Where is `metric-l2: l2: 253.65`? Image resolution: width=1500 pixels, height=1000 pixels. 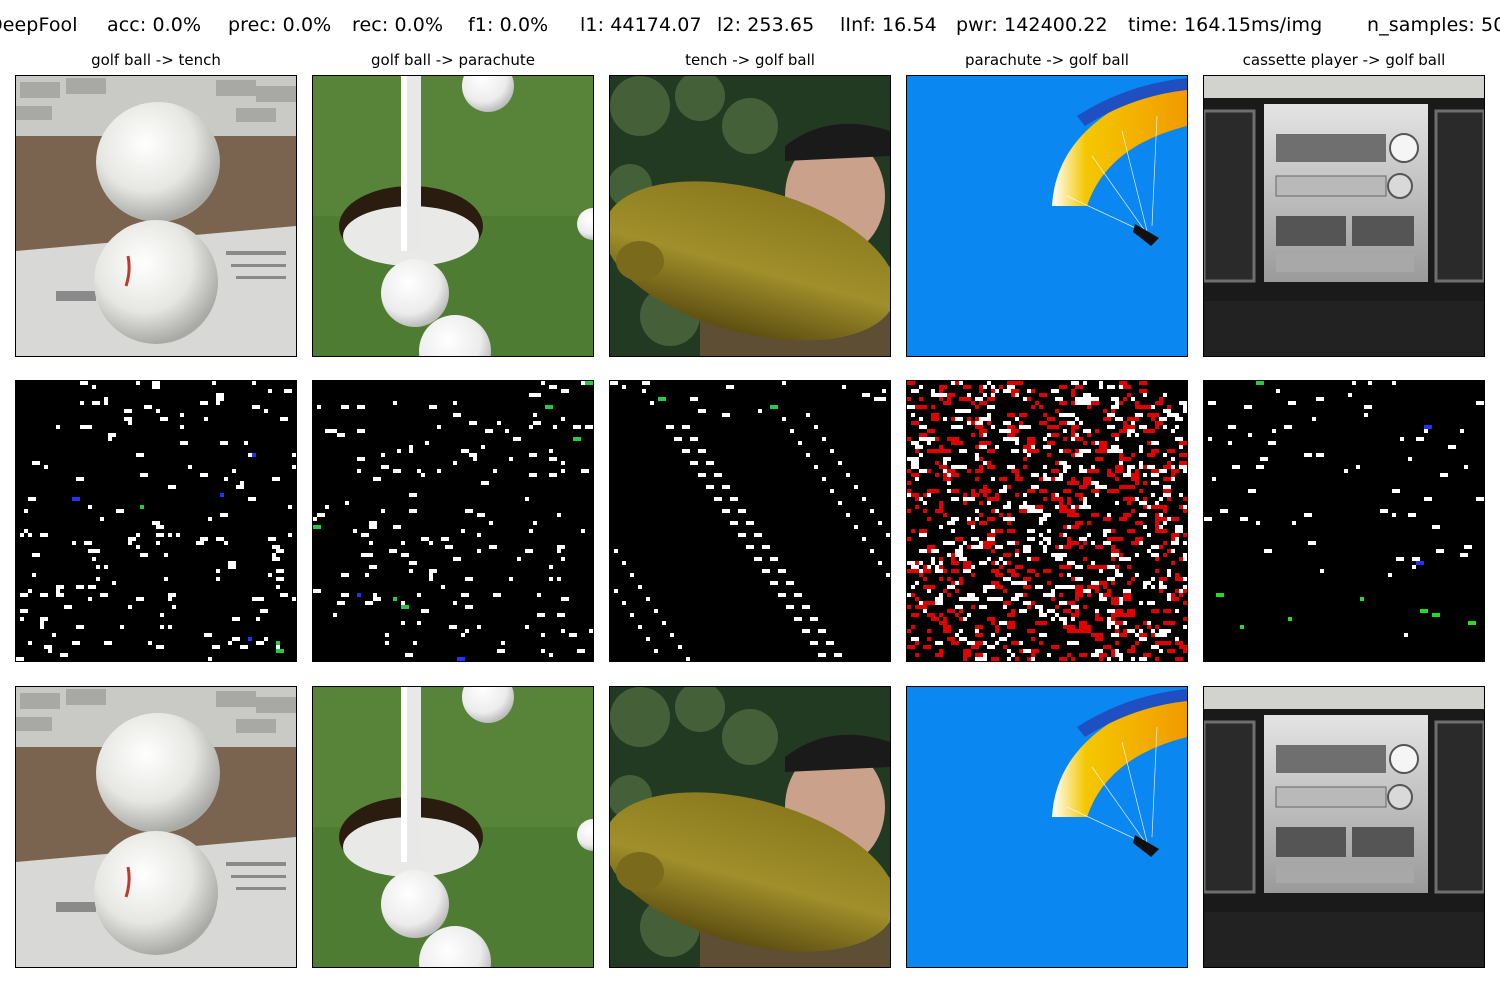 metric-l2: l2: 253.65 is located at coordinates (766, 25).